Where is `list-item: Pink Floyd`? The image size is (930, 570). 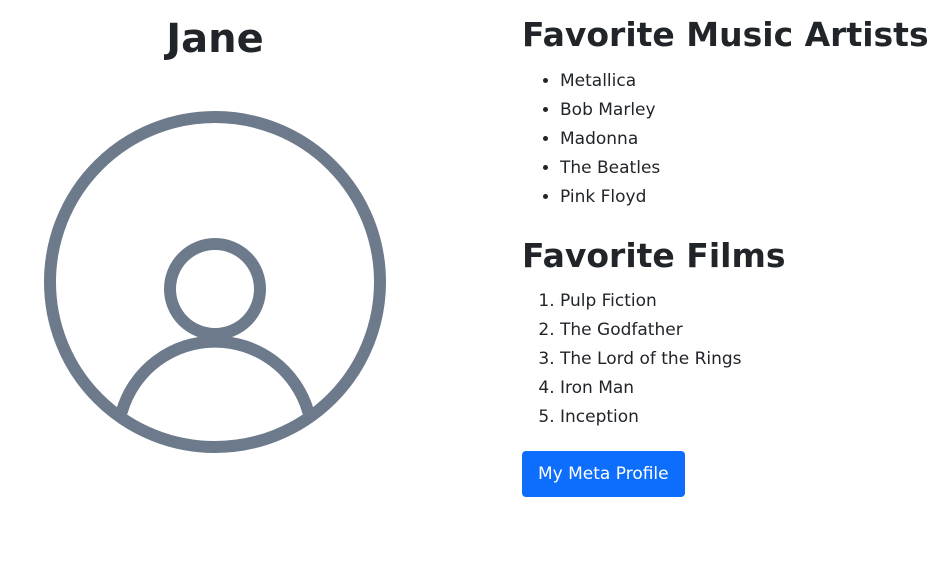
list-item: Pink Floyd is located at coordinates (610, 197).